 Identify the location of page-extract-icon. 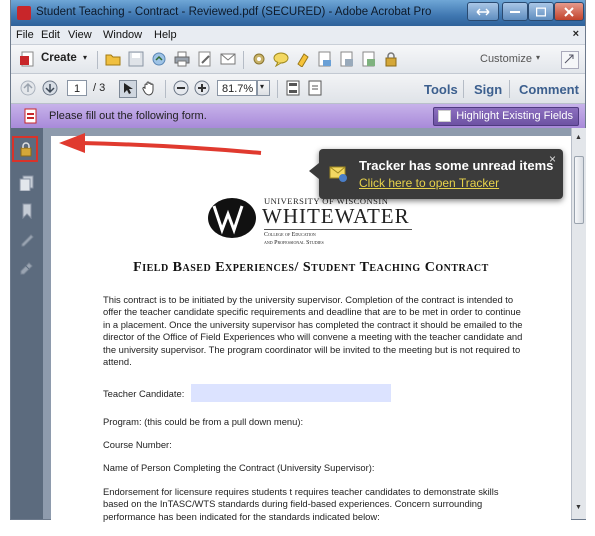
(347, 59).